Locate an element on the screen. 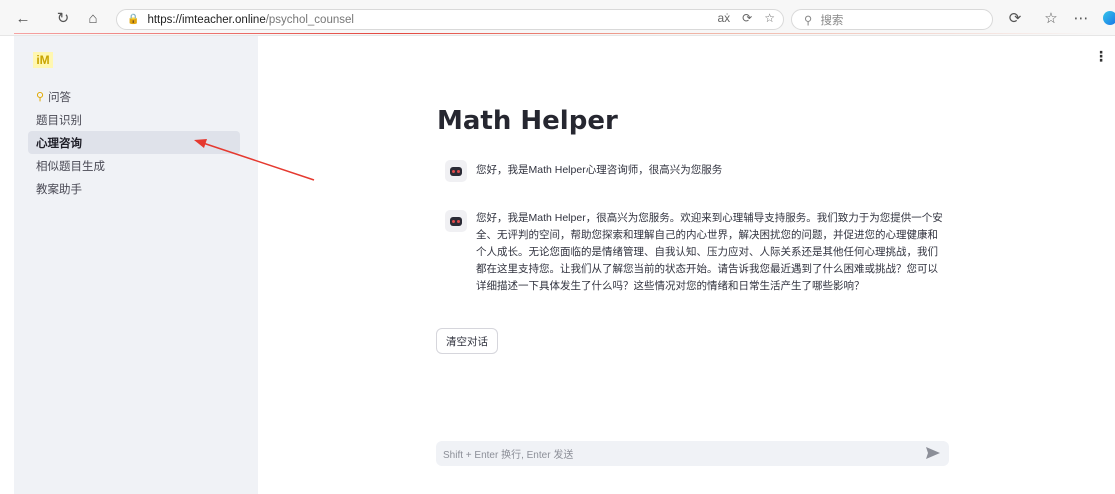 Image resolution: width=1115 pixels, height=494 pixels. sidebar-item-question-recognition: 题目识别 is located at coordinates (134, 119).